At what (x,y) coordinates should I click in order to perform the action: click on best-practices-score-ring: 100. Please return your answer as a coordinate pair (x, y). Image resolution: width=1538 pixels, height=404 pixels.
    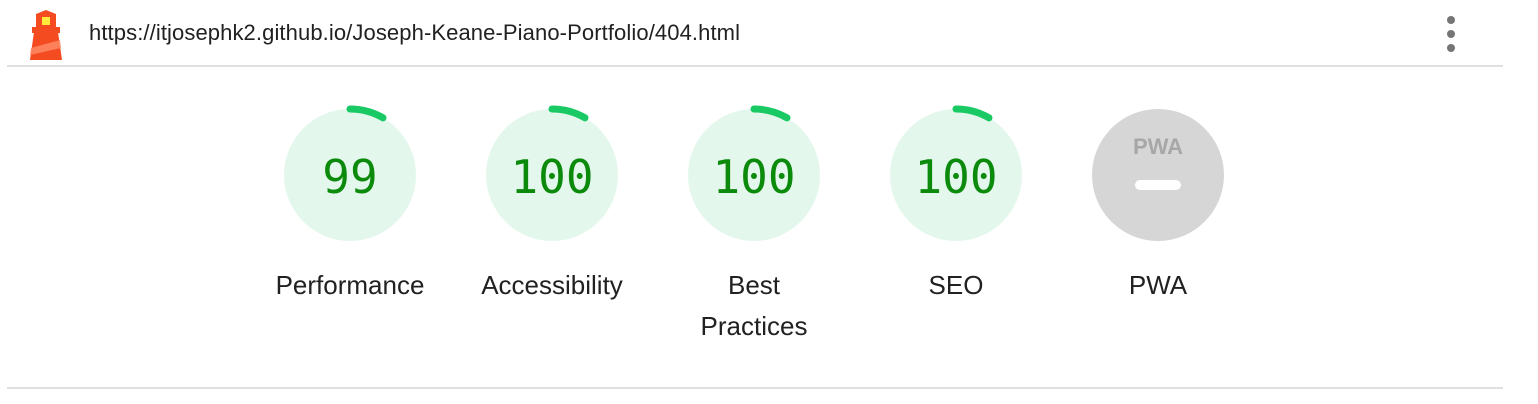
    Looking at the image, I should click on (754, 173).